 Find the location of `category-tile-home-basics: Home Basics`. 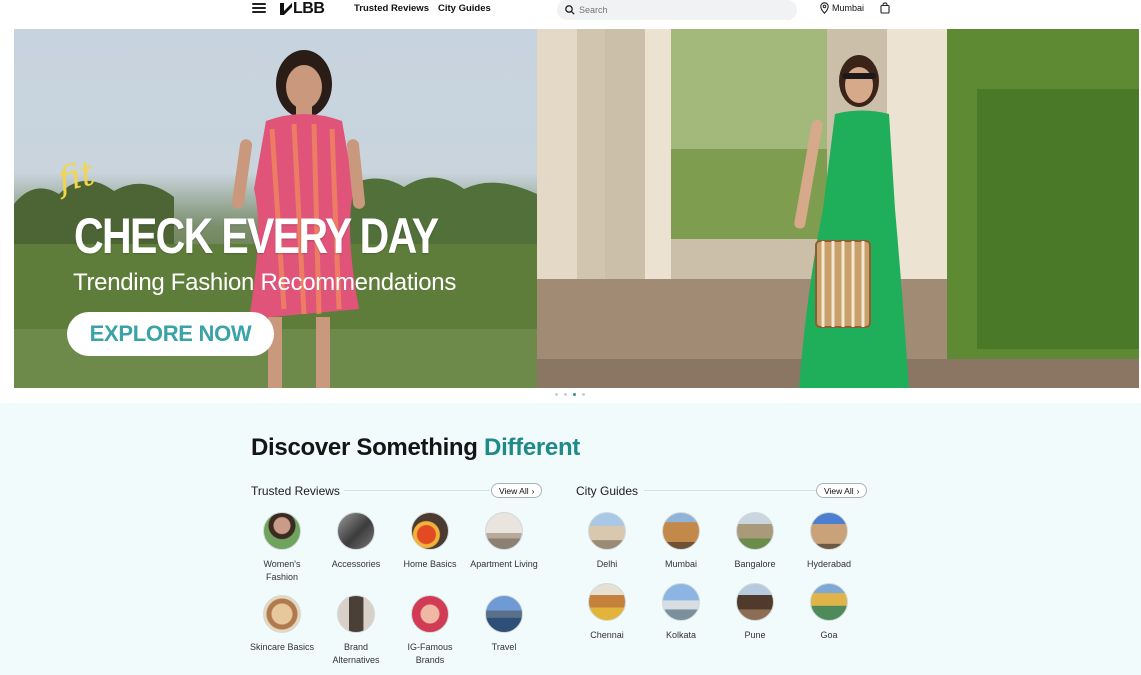

category-tile-home-basics: Home Basics is located at coordinates (430, 541).